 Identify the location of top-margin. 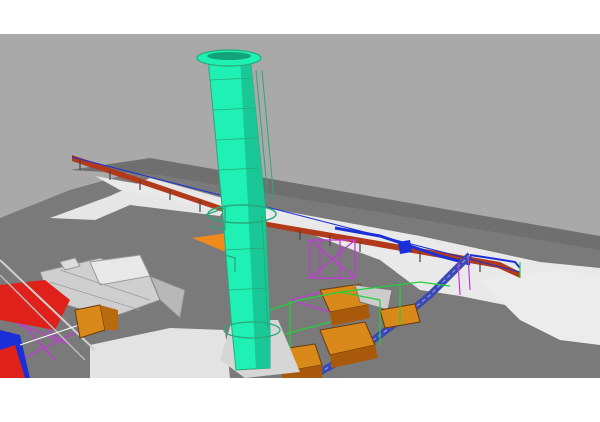
(300, 17).